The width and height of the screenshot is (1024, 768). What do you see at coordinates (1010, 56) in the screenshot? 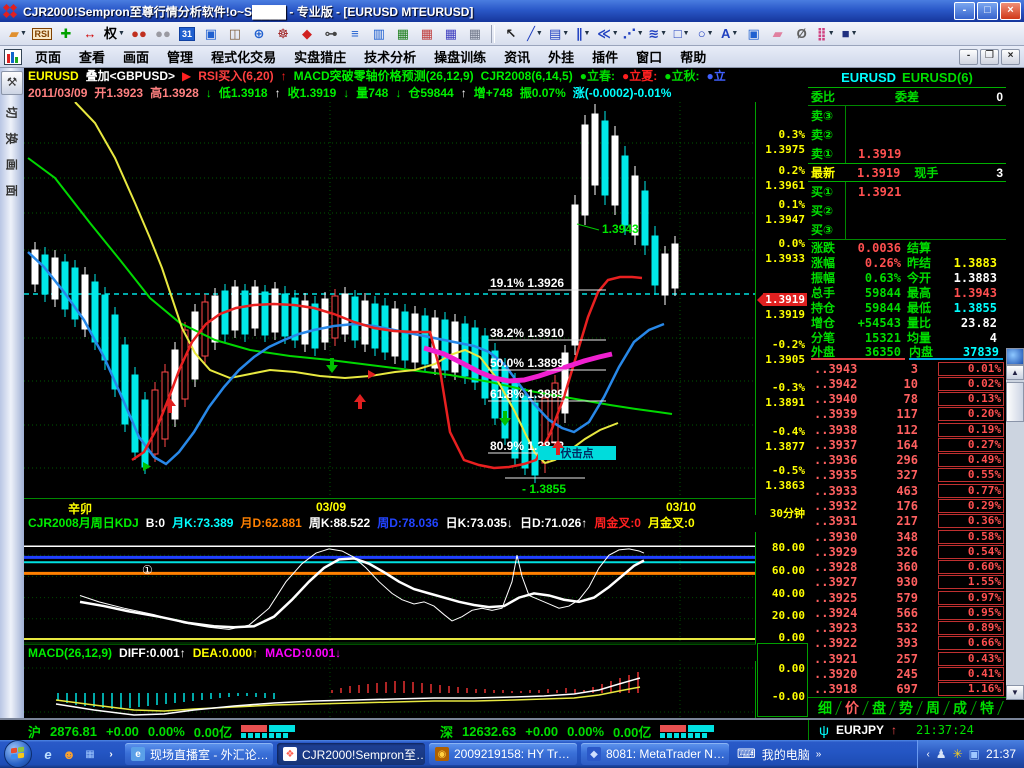
I see `mdi-close-button: ×` at bounding box center [1010, 56].